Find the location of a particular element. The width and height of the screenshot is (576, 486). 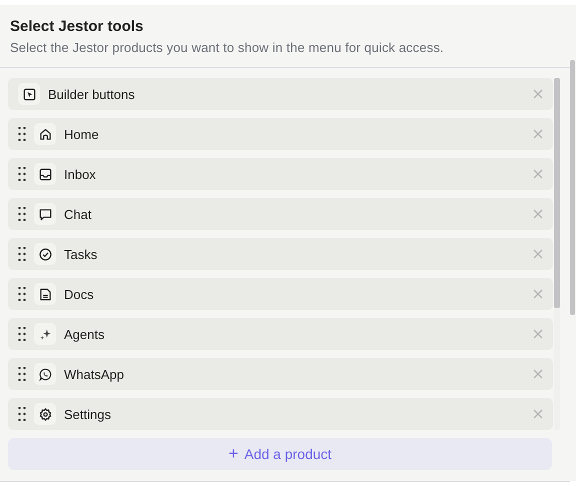

tool-item: Inbox is located at coordinates (280, 174).